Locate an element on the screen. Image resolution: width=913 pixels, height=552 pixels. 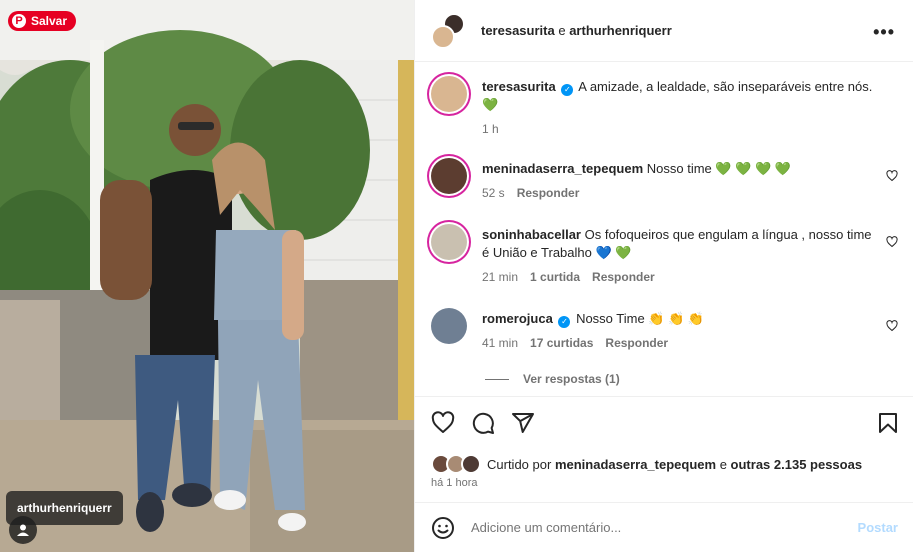
likers-avatars is located at coordinates (457, 464).